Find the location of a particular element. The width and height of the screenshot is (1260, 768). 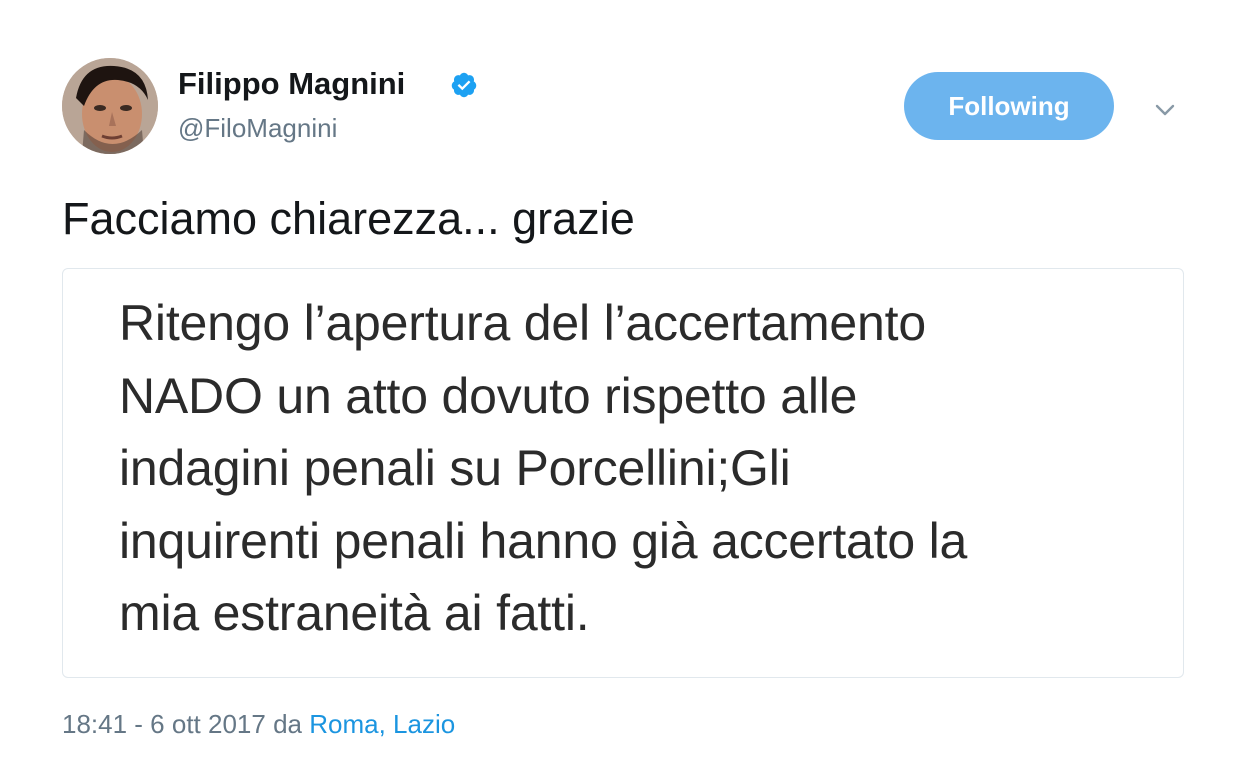

display-name: Filippo Magnini is located at coordinates (291, 84).